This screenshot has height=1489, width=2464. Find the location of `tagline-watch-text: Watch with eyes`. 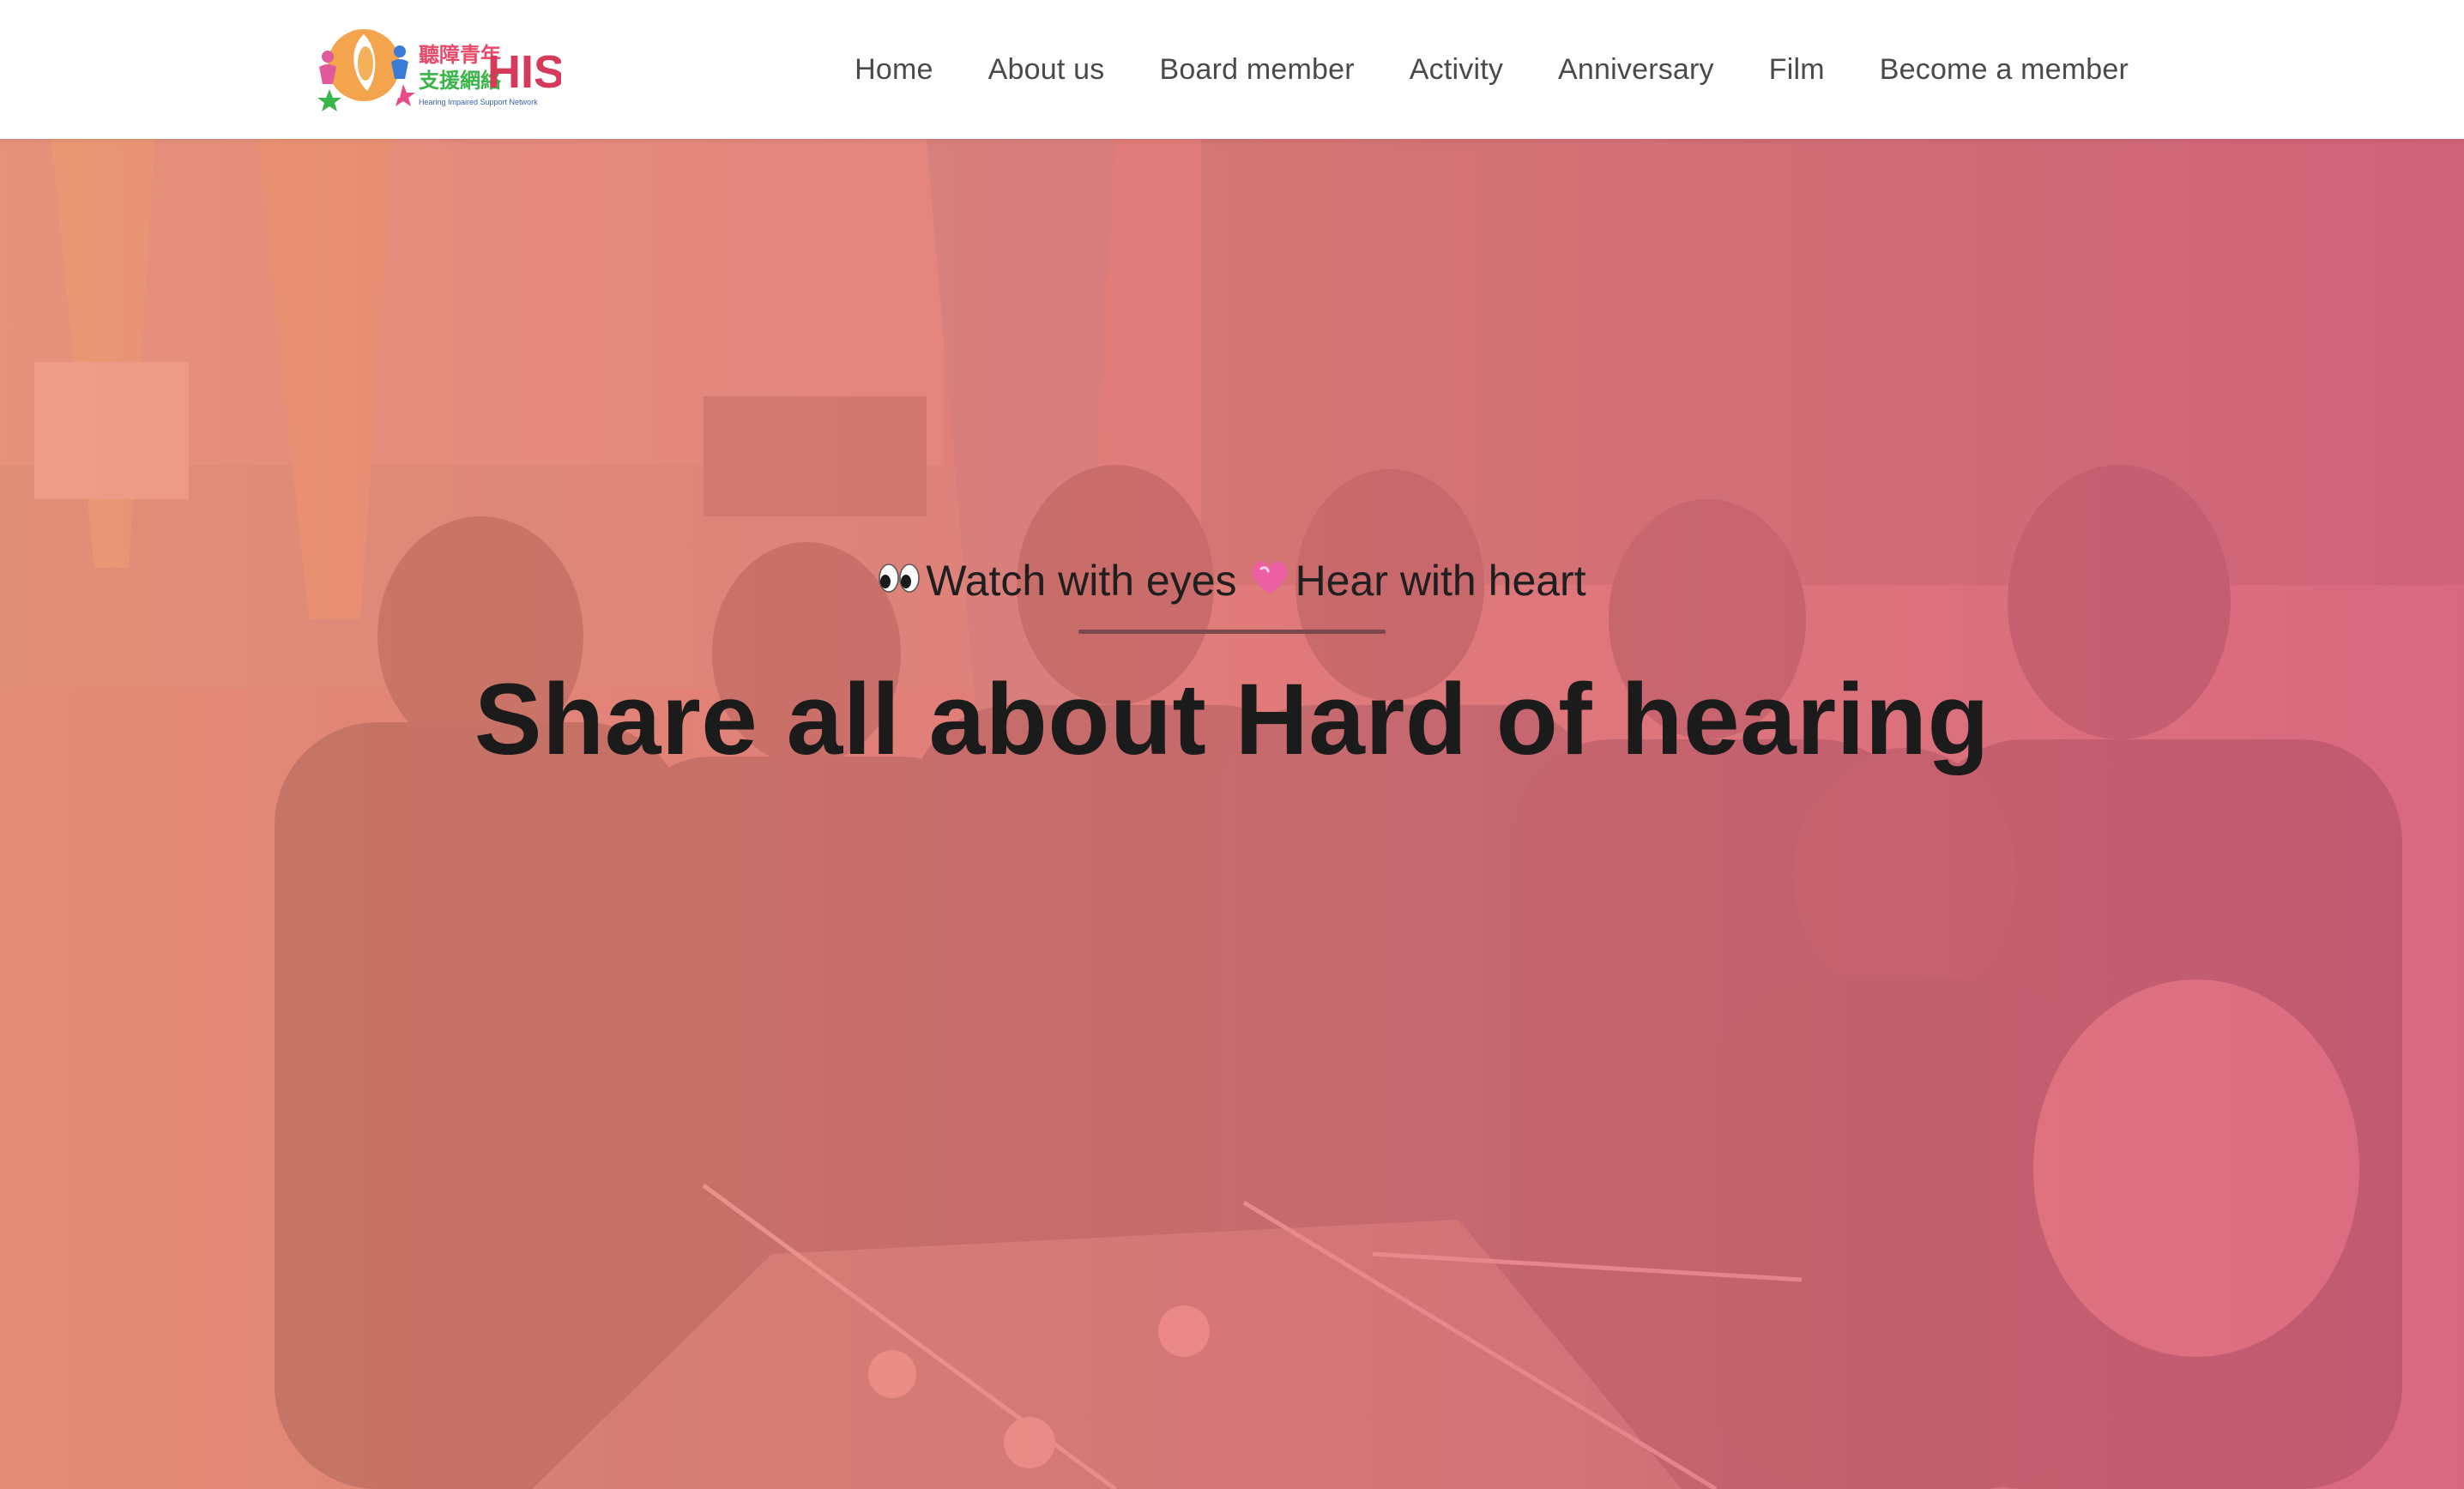

tagline-watch-text: Watch with eyes is located at coordinates (1081, 581).